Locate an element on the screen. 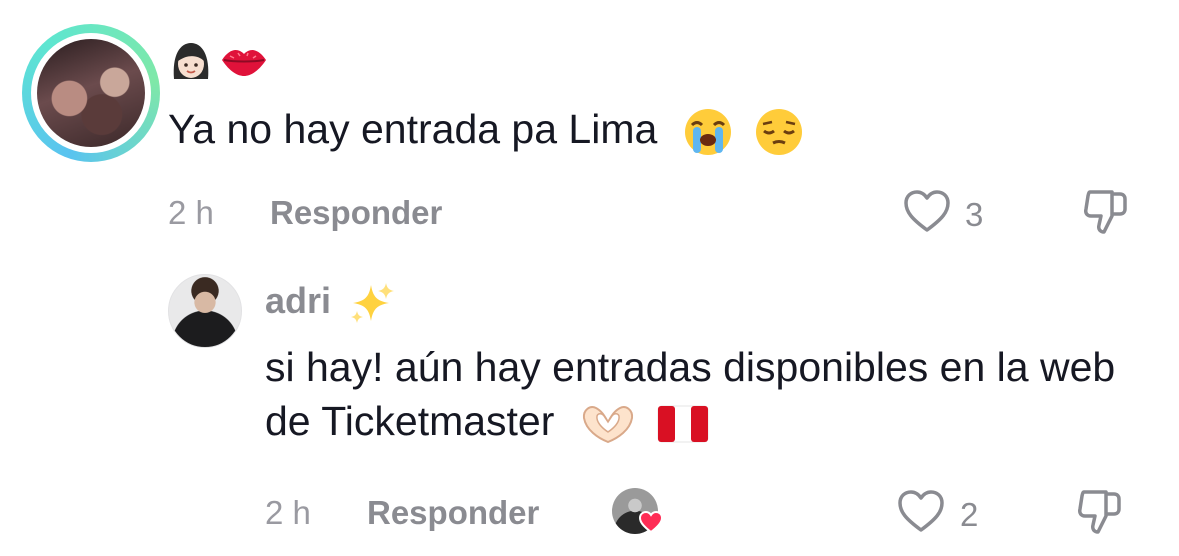 The width and height of the screenshot is (1179, 556). commenter-avatar is located at coordinates (91, 93).